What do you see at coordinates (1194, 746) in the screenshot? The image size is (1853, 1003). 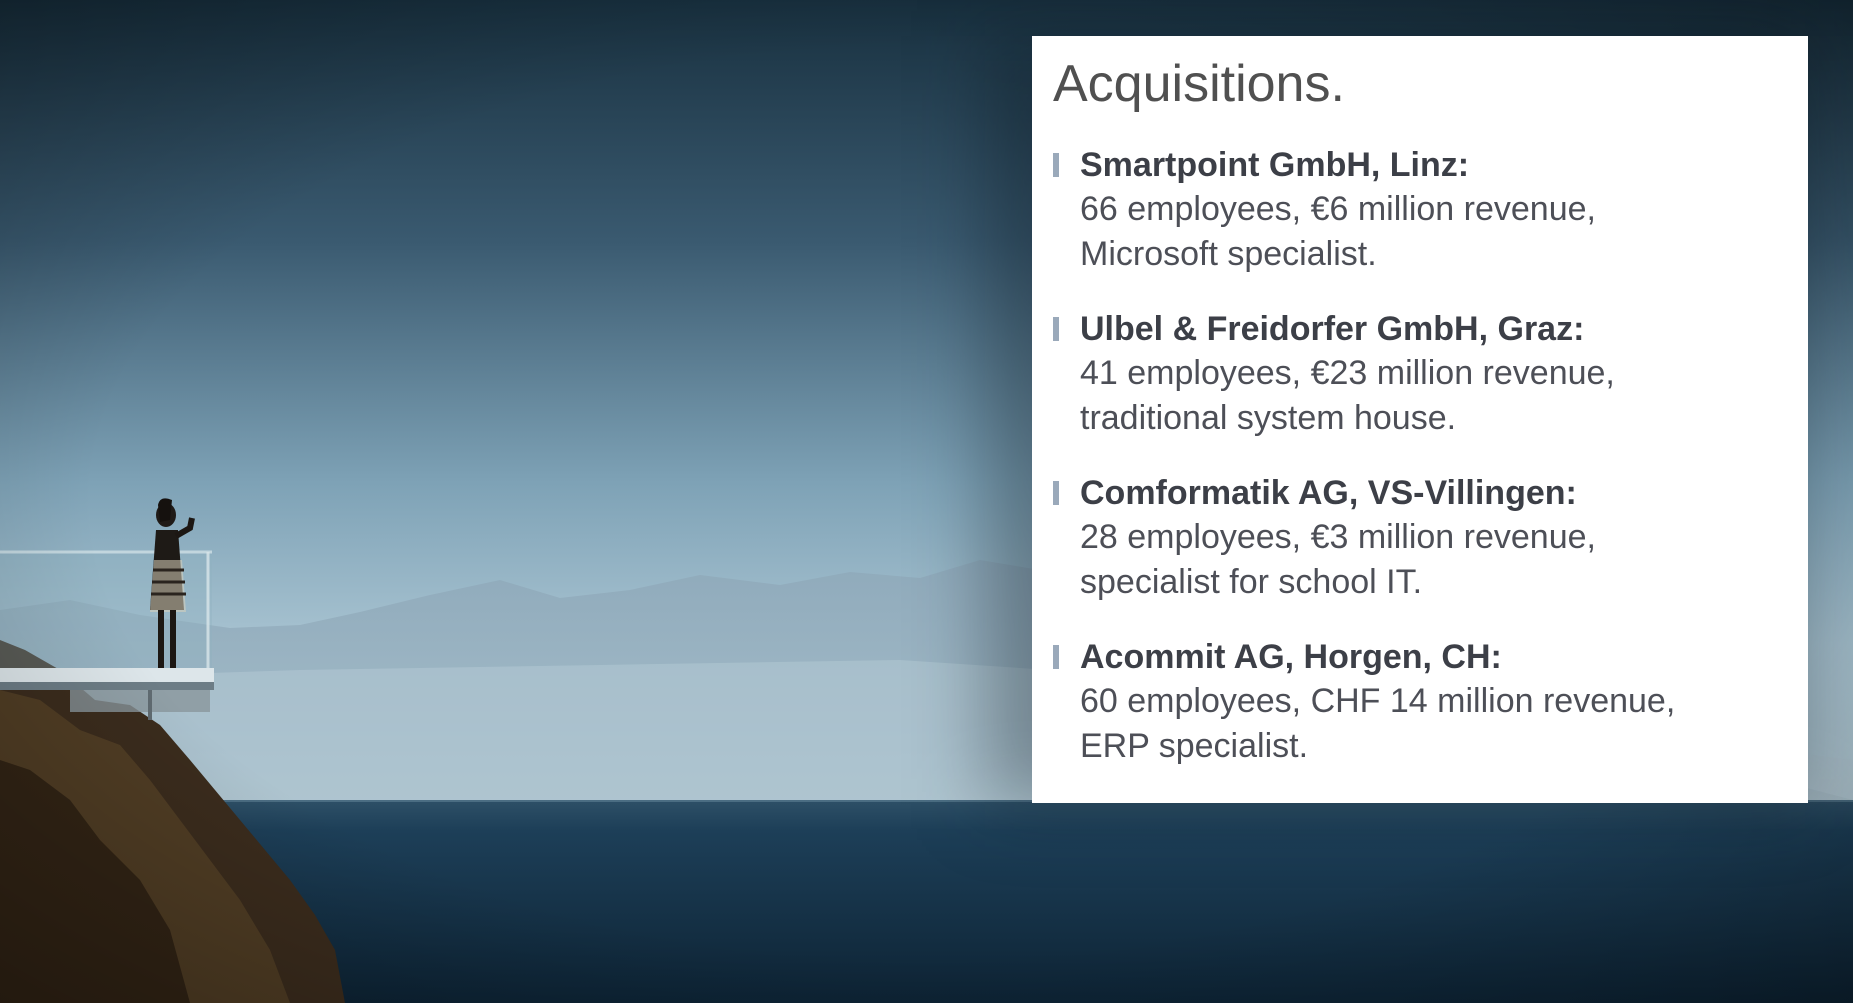 I see `company-description: ERP specialist.` at bounding box center [1194, 746].